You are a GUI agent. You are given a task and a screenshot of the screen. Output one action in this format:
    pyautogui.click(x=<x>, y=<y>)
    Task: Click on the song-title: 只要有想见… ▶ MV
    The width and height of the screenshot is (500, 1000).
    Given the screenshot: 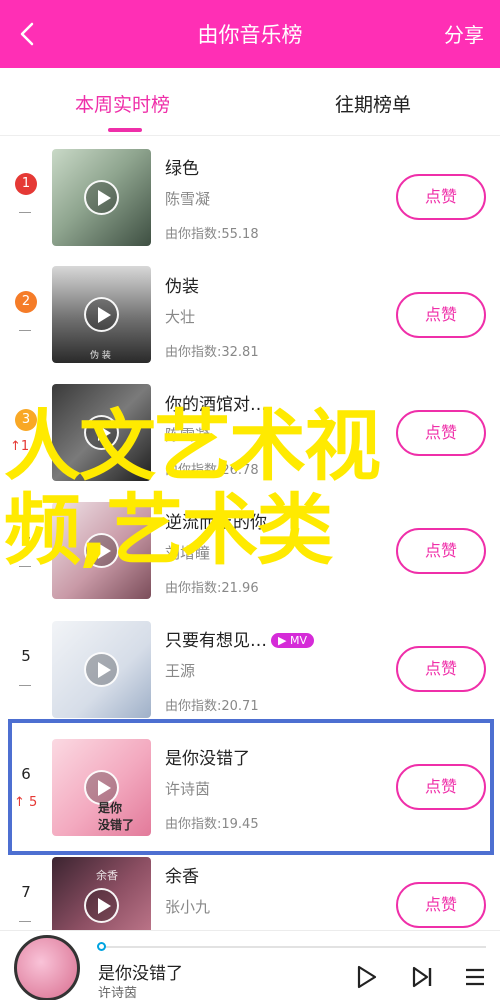 What is the action you would take?
    pyautogui.click(x=239, y=638)
    